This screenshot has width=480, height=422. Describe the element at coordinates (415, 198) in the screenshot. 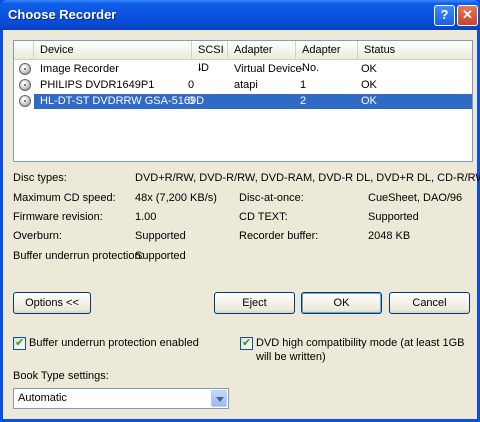

I see `disc-at-once-value: CueSheet, DAO/96` at that location.